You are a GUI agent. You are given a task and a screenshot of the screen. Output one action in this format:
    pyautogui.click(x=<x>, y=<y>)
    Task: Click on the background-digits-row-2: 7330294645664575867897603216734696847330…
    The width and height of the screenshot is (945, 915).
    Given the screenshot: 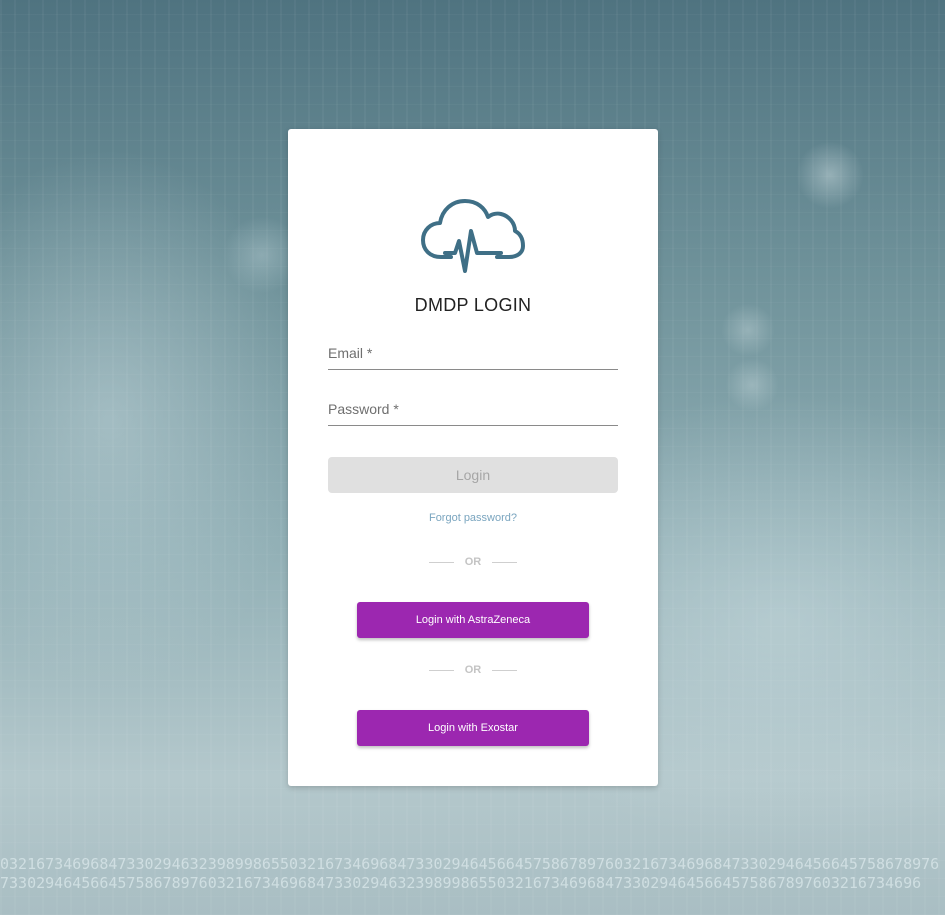 What is the action you would take?
    pyautogui.click(x=461, y=883)
    